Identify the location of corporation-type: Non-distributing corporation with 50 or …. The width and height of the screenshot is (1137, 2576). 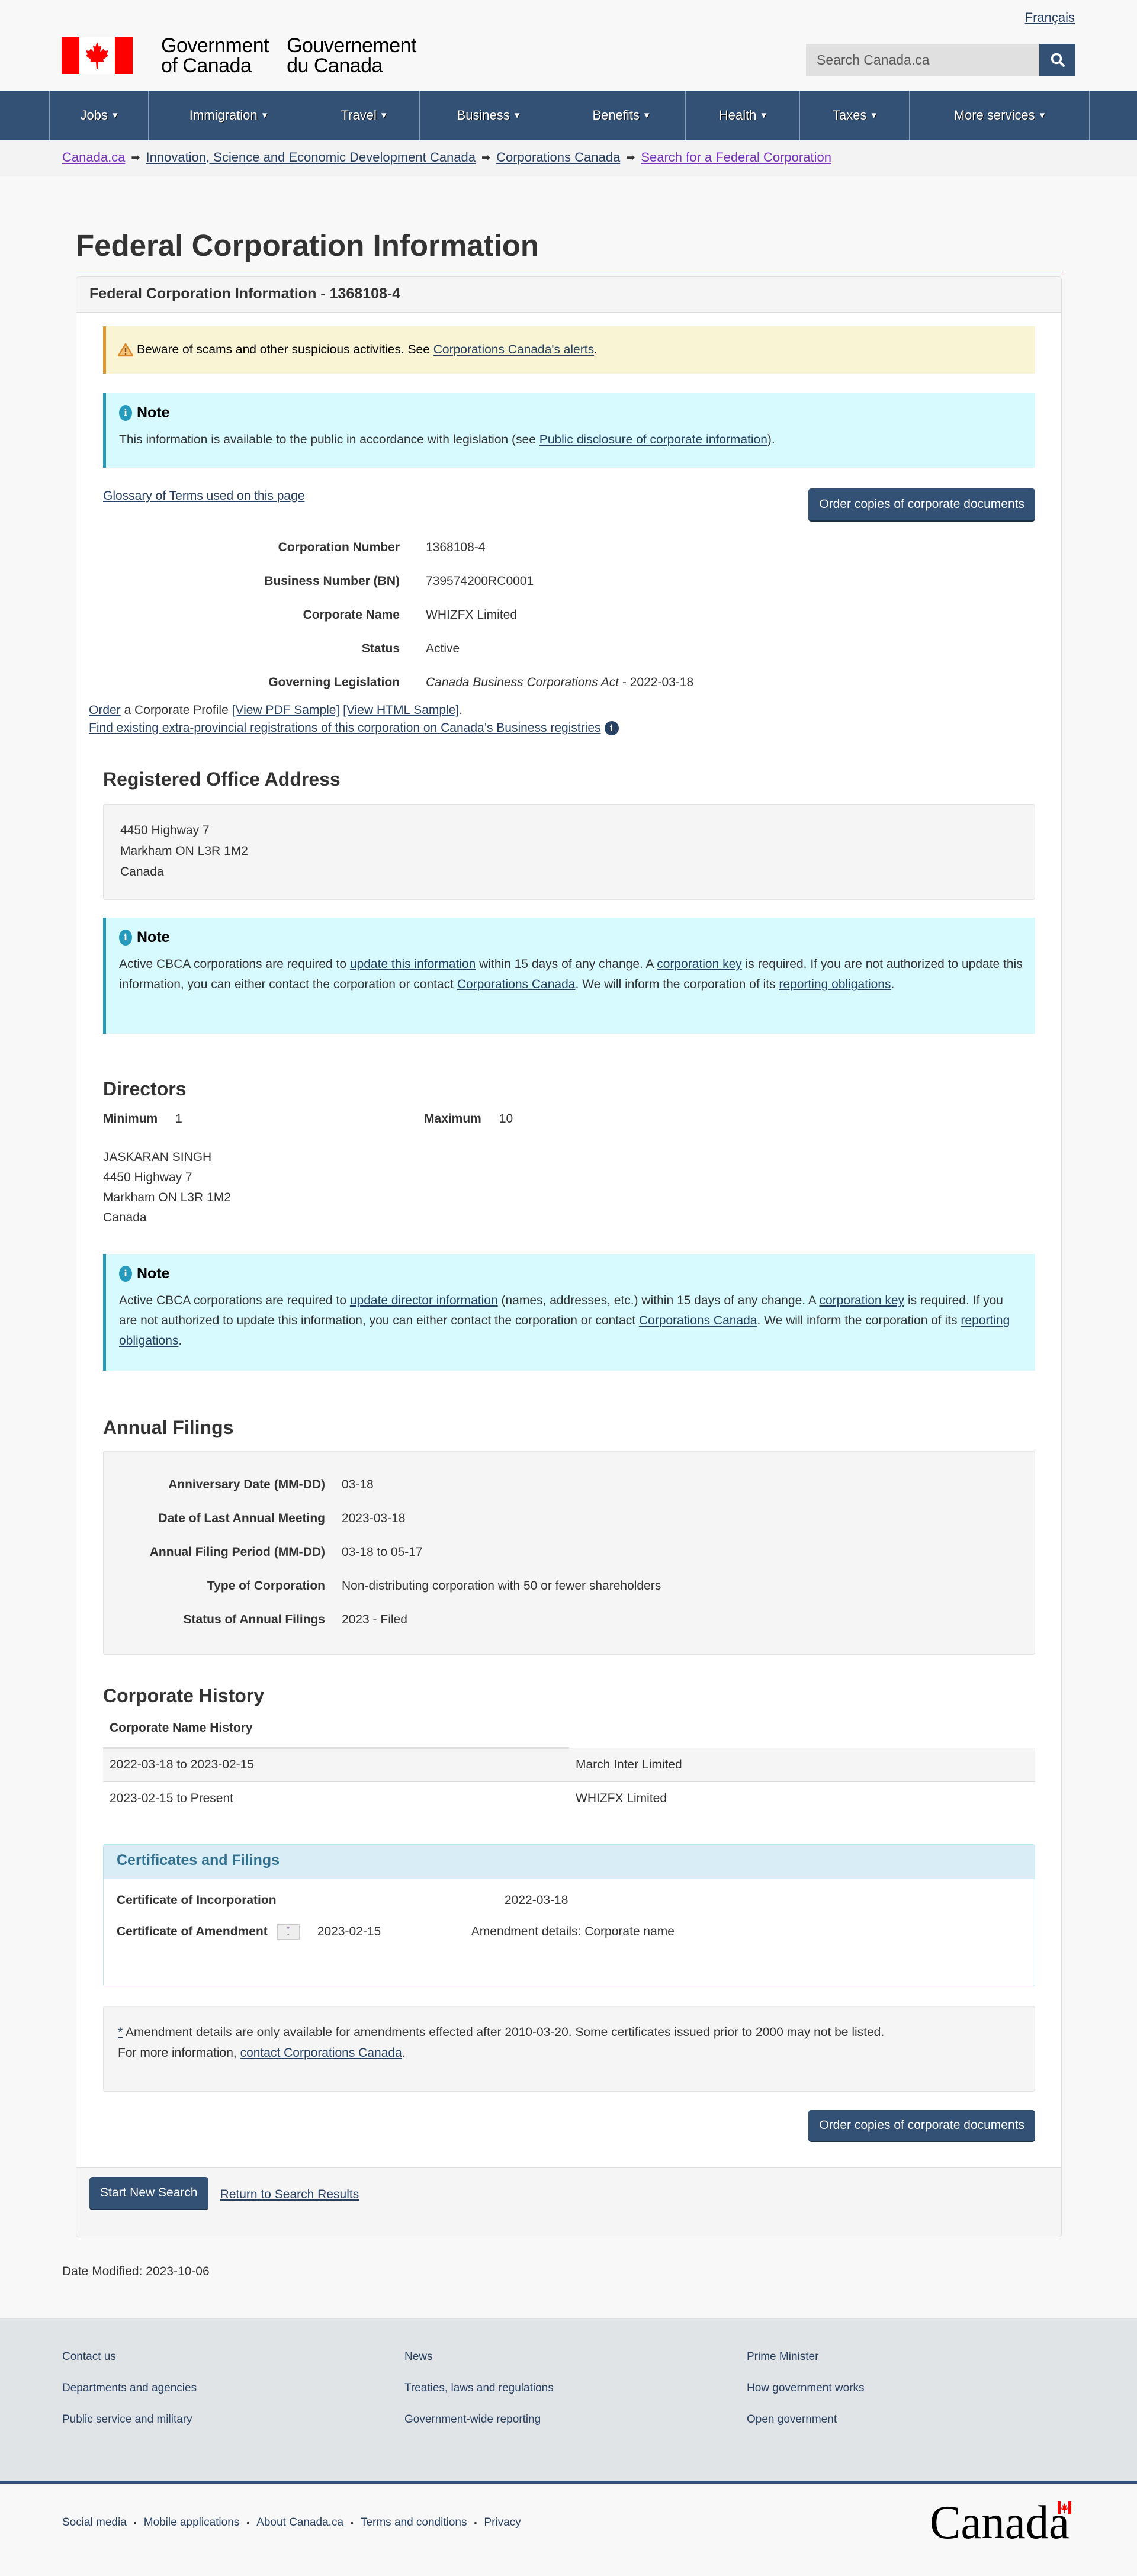
(501, 1585).